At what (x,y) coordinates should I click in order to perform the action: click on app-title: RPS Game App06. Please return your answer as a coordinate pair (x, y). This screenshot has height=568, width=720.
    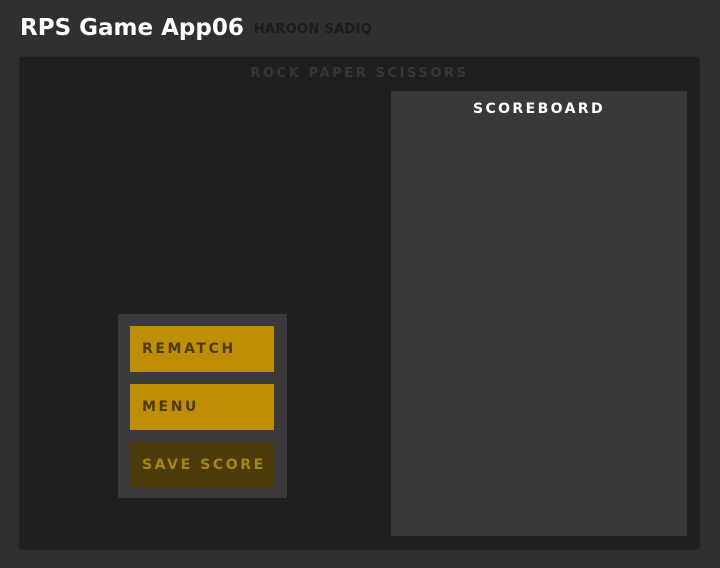
    Looking at the image, I should click on (132, 28).